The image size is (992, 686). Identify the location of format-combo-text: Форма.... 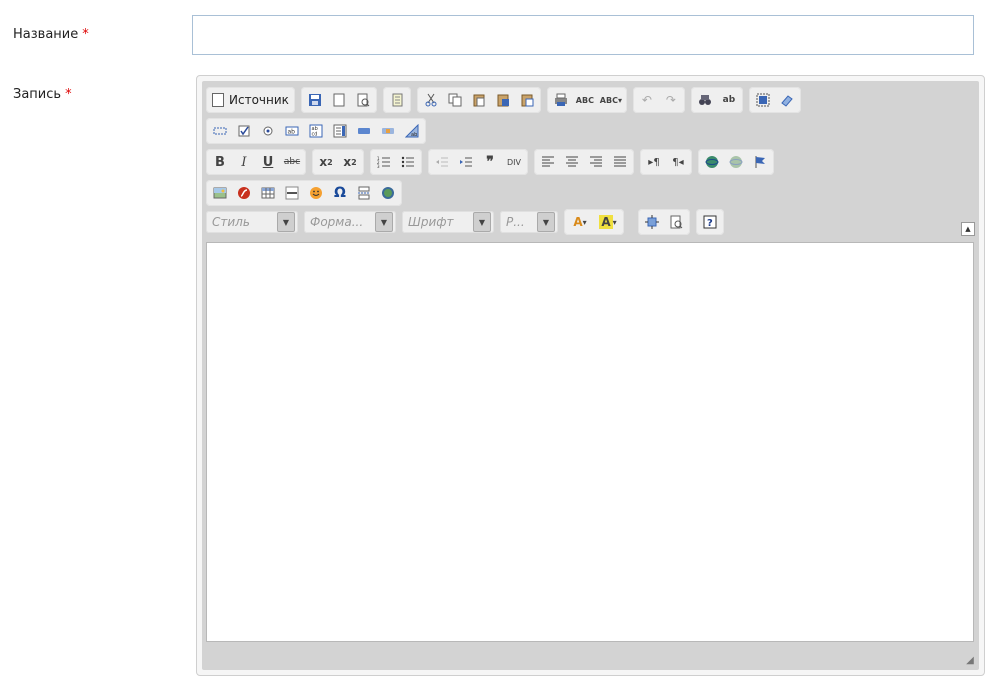
(337, 222).